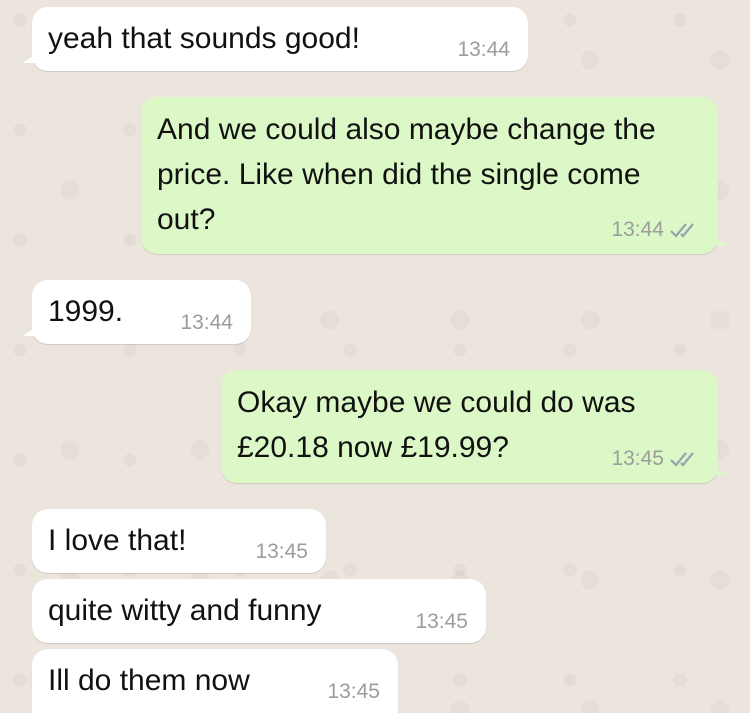 The image size is (750, 713). I want to click on message-bubble-incoming: quite witty and funny 13:45, so click(259, 611).